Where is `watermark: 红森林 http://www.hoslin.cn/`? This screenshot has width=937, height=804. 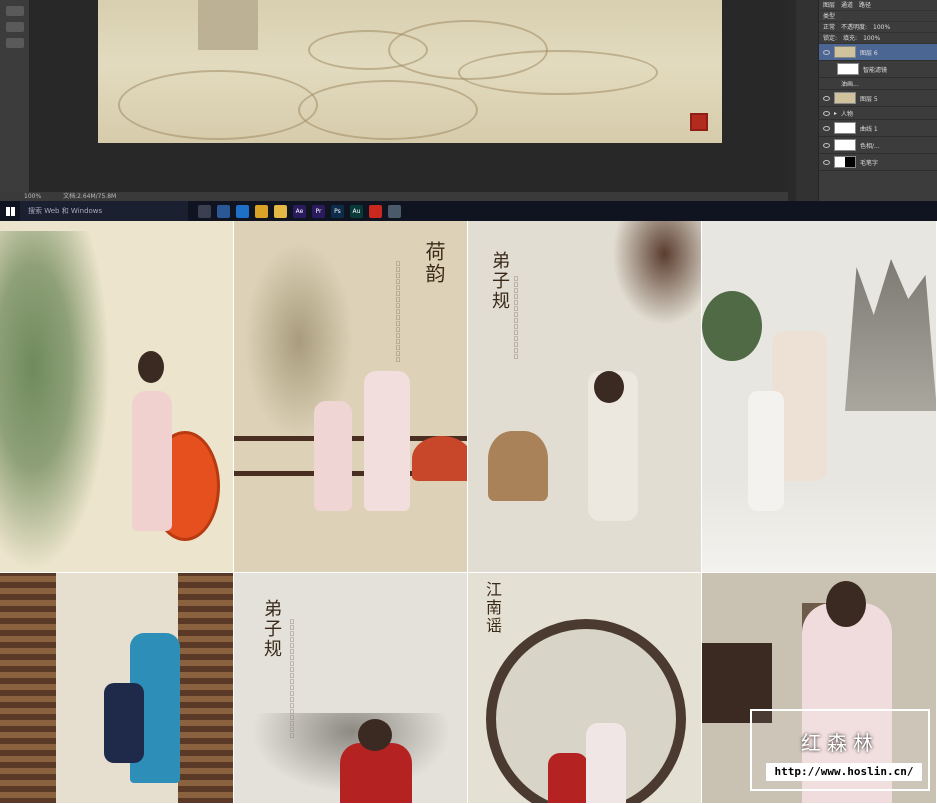
watermark: 红森林 http://www.hoslin.cn/ is located at coordinates (840, 750).